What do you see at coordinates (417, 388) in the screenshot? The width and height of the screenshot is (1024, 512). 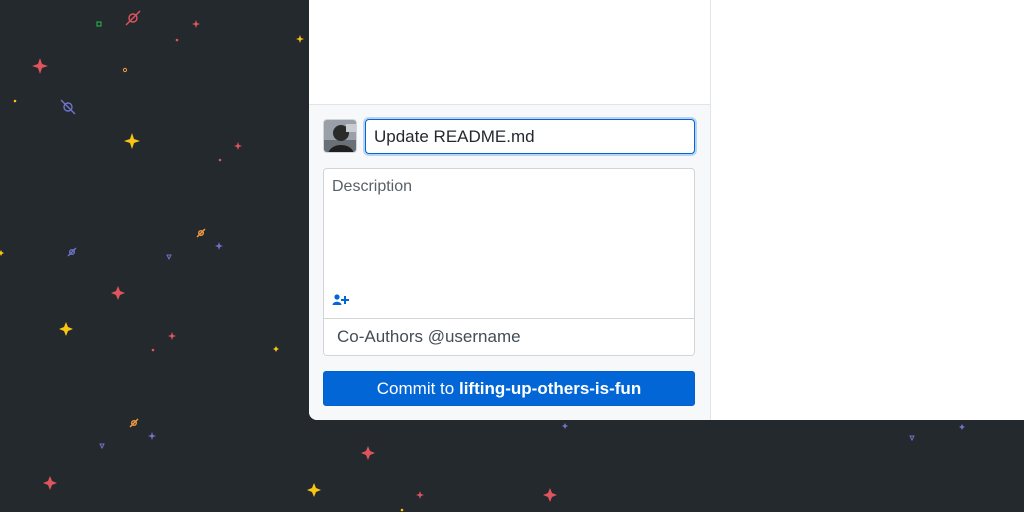 I see `commit-button-prefix: Commit to` at bounding box center [417, 388].